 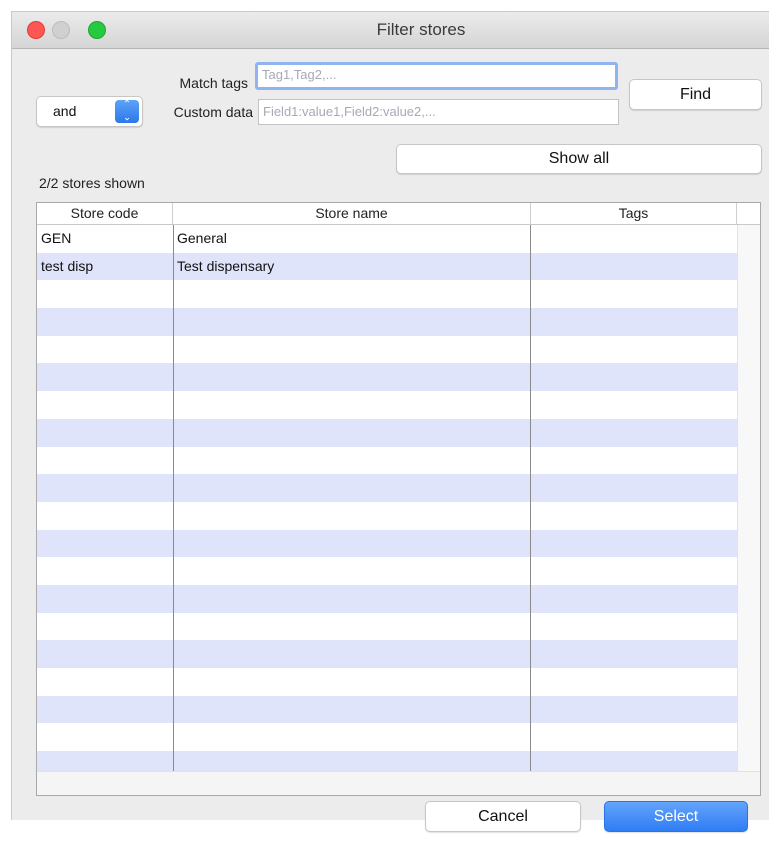 I want to click on horizontal-scrollbar, so click(x=398, y=783).